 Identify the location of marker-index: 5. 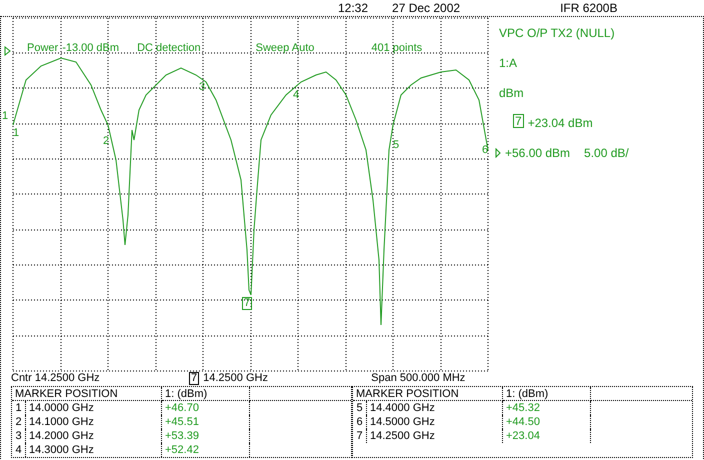
(360, 408).